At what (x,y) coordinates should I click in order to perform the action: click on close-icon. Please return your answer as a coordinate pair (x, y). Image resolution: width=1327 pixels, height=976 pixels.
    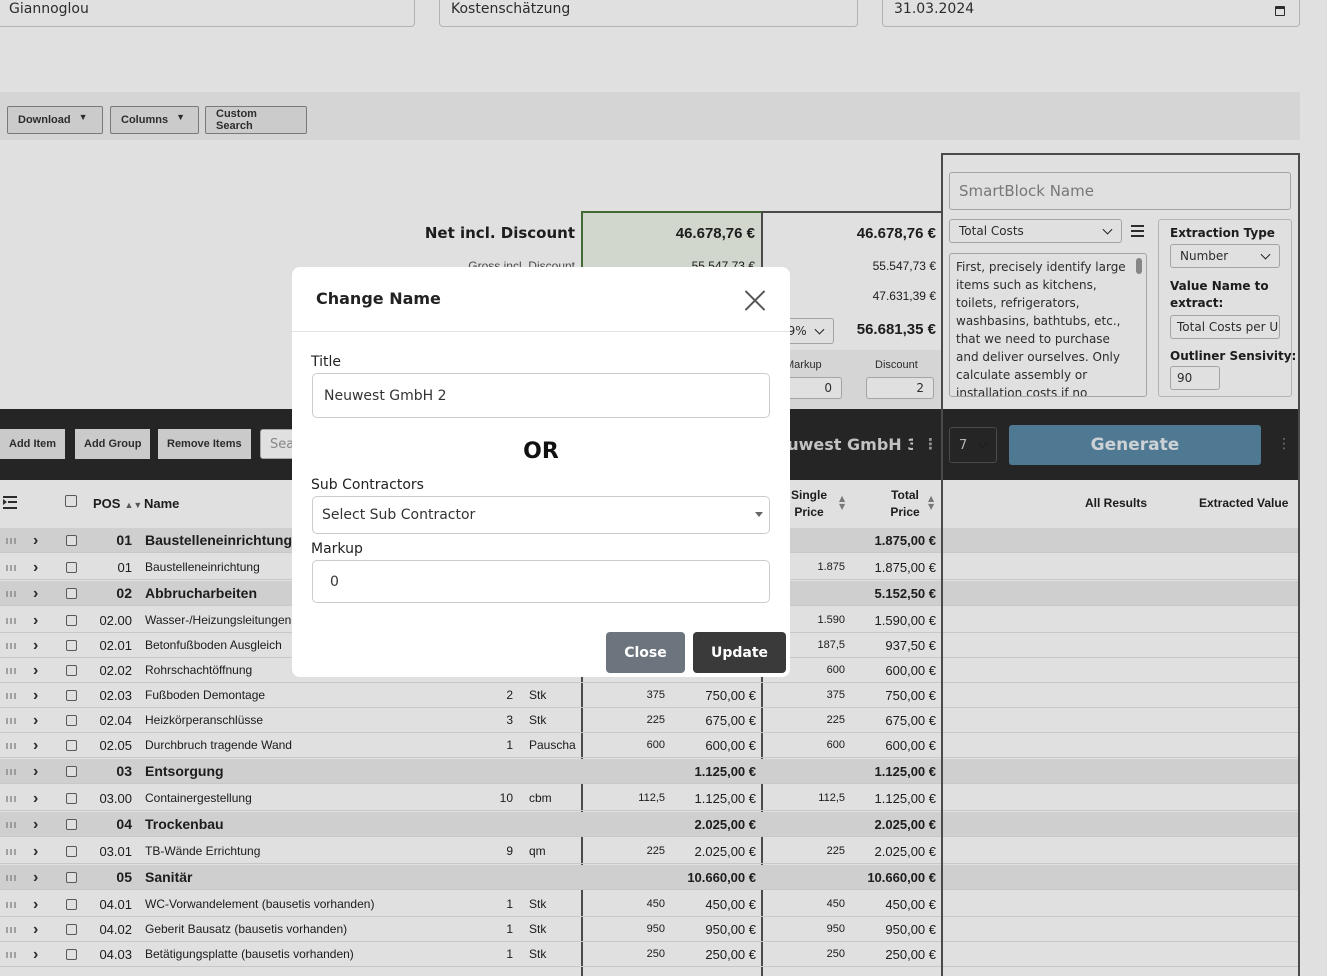
    Looking at the image, I should click on (755, 300).